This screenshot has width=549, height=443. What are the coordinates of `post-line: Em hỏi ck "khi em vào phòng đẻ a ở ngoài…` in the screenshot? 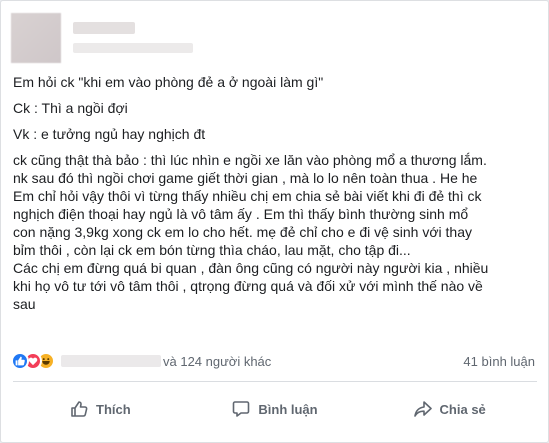 It's located at (168, 82).